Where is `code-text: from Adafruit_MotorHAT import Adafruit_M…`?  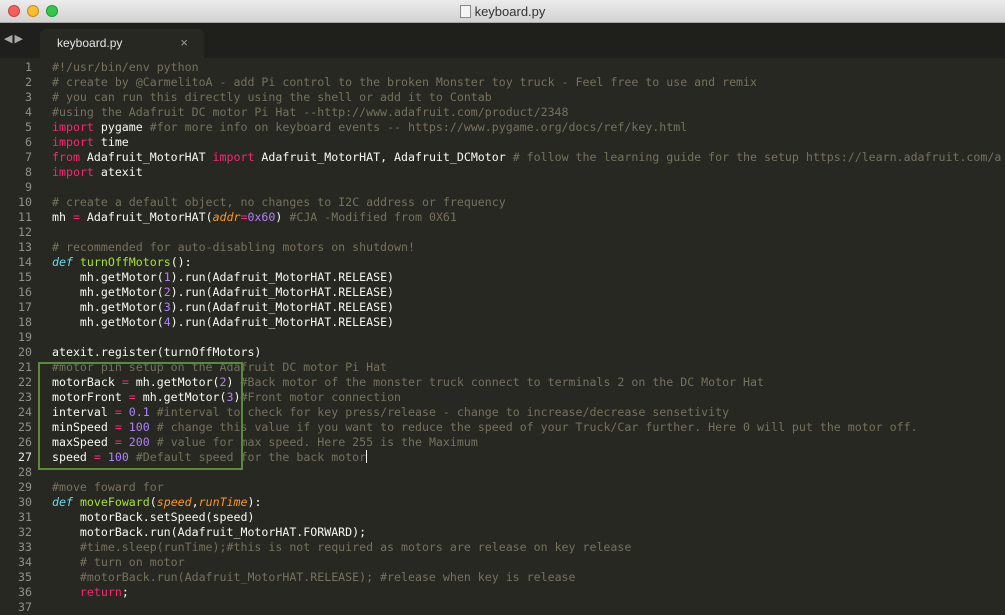 code-text: from Adafruit_MotorHAT import Adafruit_M… is located at coordinates (526, 157).